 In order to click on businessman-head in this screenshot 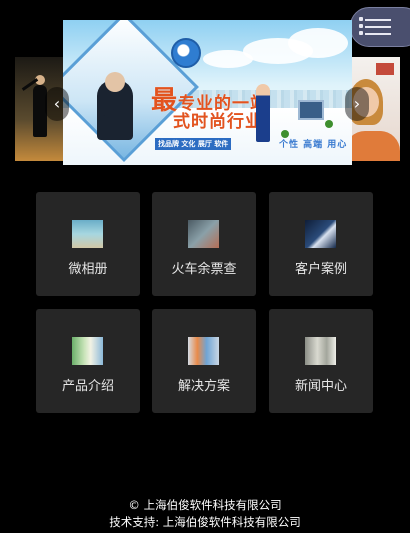, I will do `click(115, 82)`.